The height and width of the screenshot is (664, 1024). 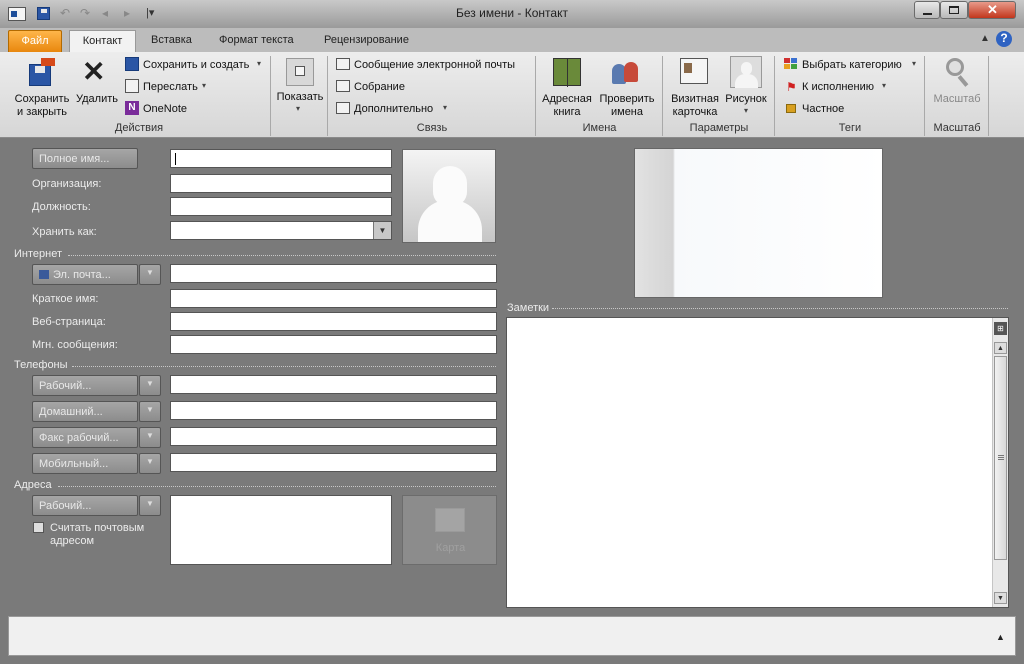 I want to click on scroll-down-icon: ▼, so click(x=1000, y=598).